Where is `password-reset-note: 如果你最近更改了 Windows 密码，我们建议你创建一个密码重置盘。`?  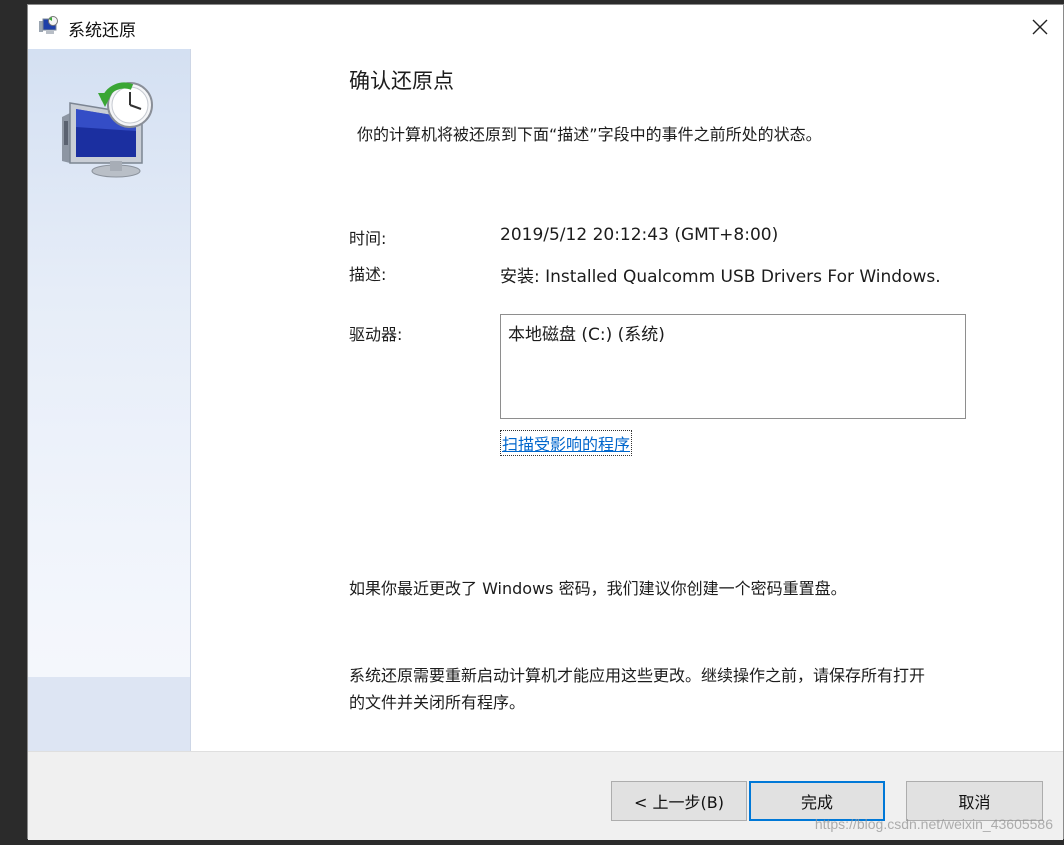
password-reset-note: 如果你最近更改了 Windows 密码，我们建议你创建一个密码重置盘。 is located at coordinates (598, 588).